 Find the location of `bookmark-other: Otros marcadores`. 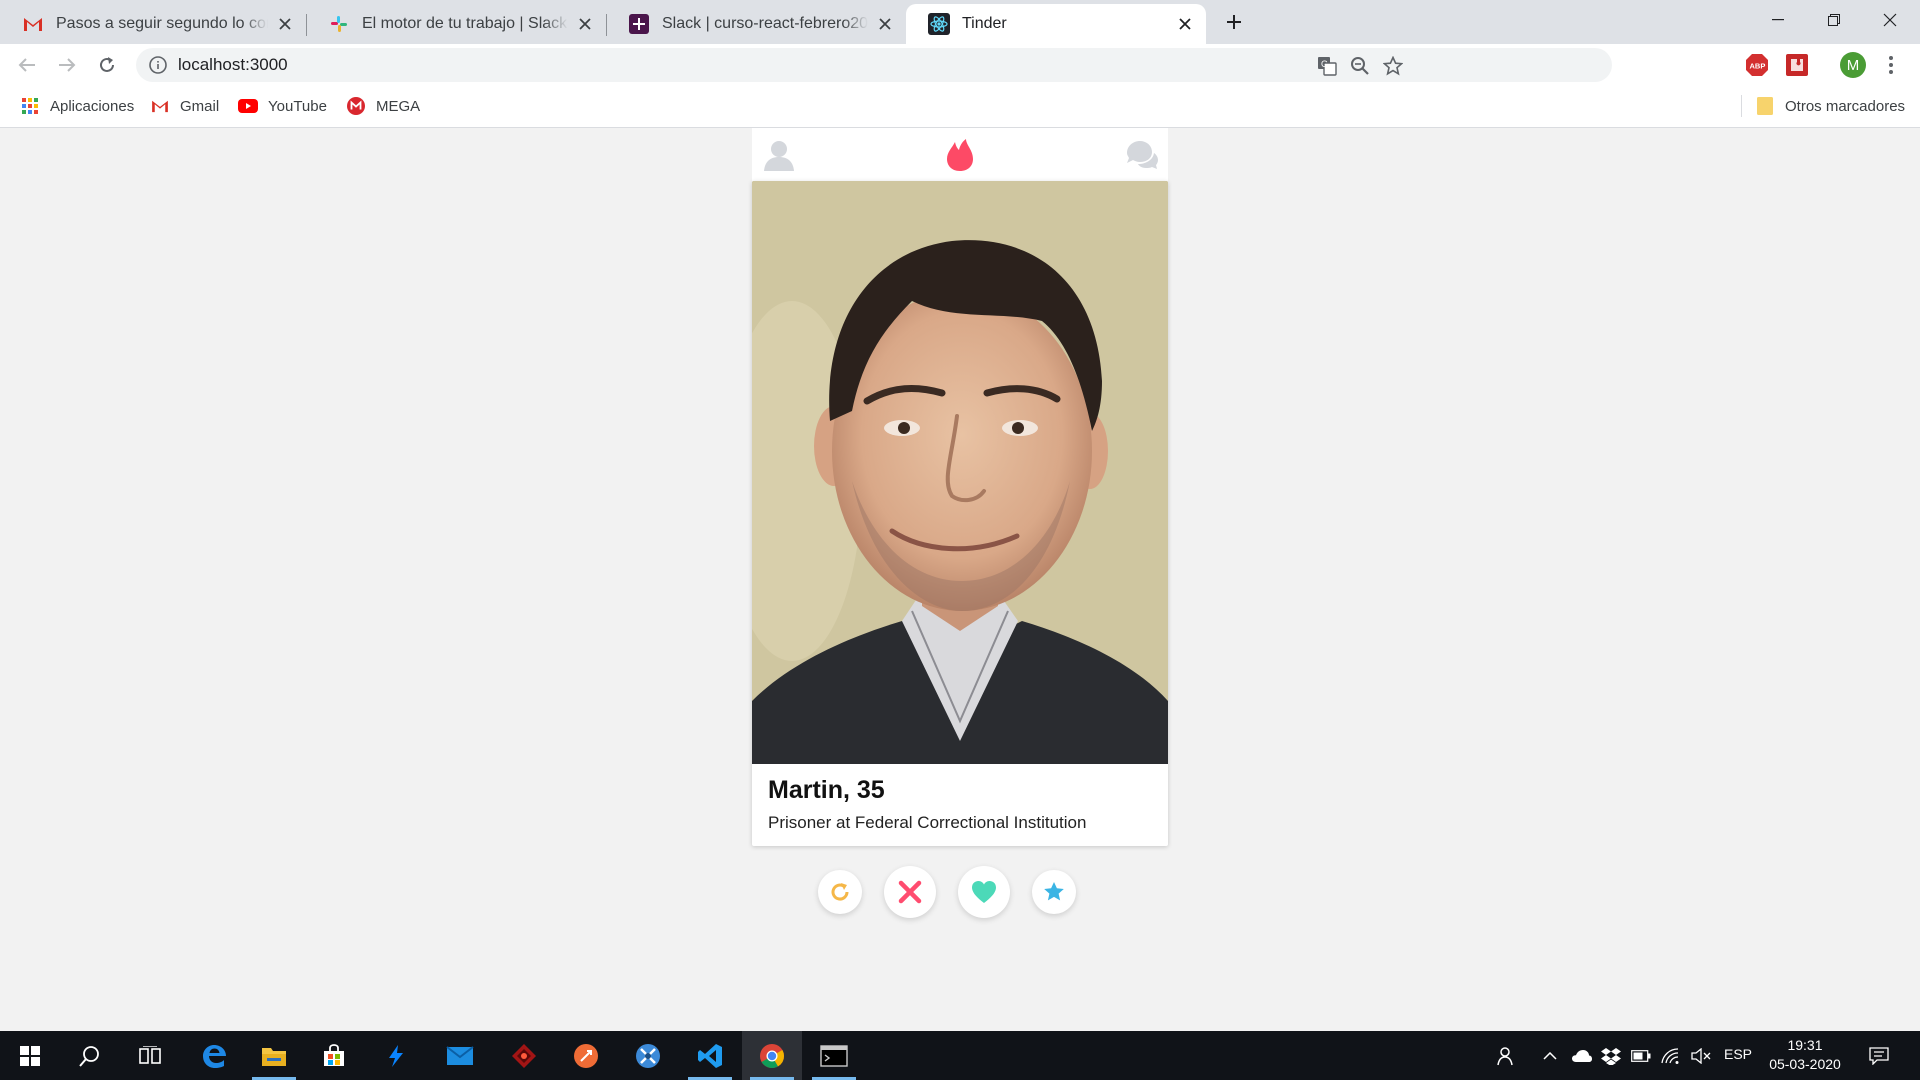

bookmark-other: Otros marcadores is located at coordinates (1830, 106).